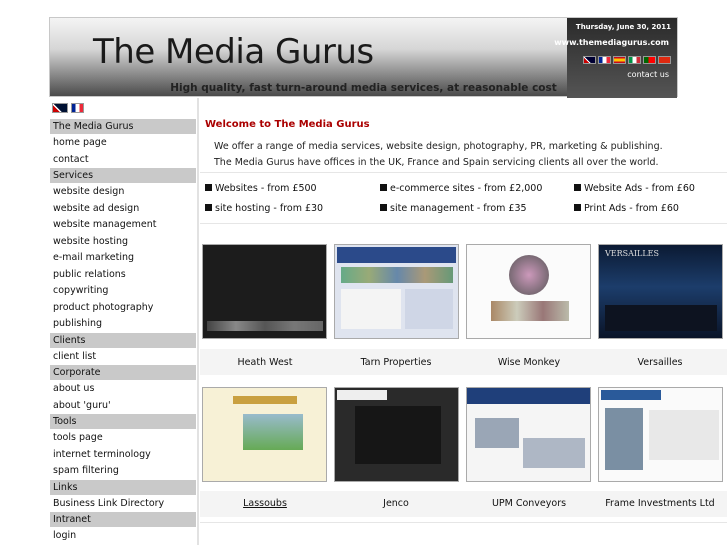  Describe the element at coordinates (123, 437) in the screenshot. I see `sidebar-link: tools page` at that location.